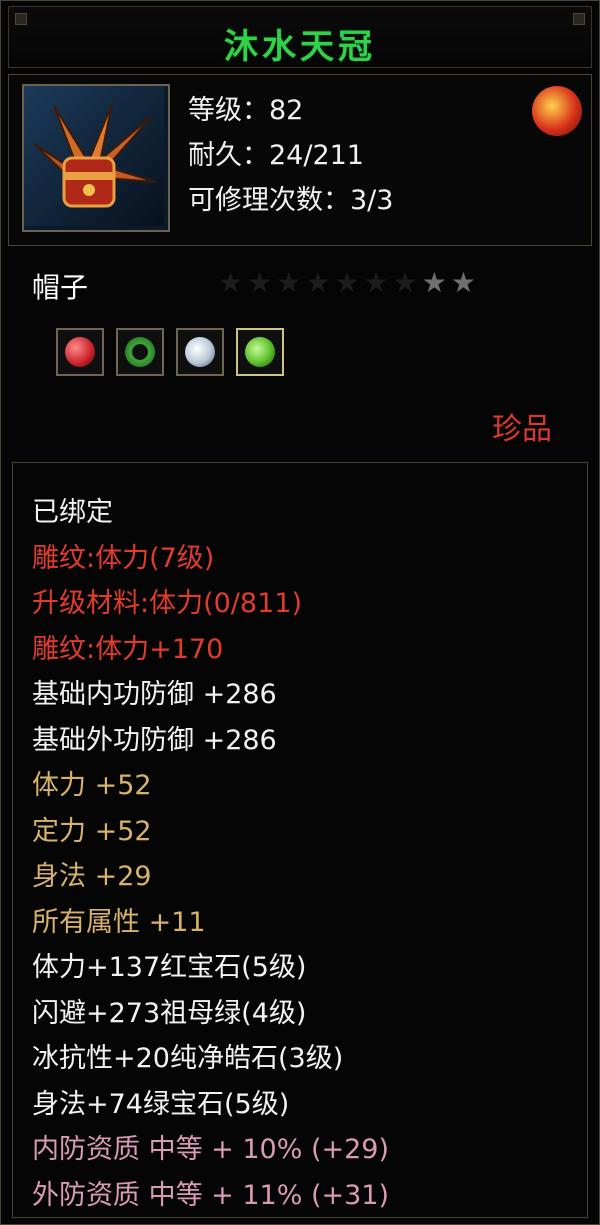 This screenshot has height=1225, width=600. What do you see at coordinates (170, 352) in the screenshot?
I see `gem-slots` at bounding box center [170, 352].